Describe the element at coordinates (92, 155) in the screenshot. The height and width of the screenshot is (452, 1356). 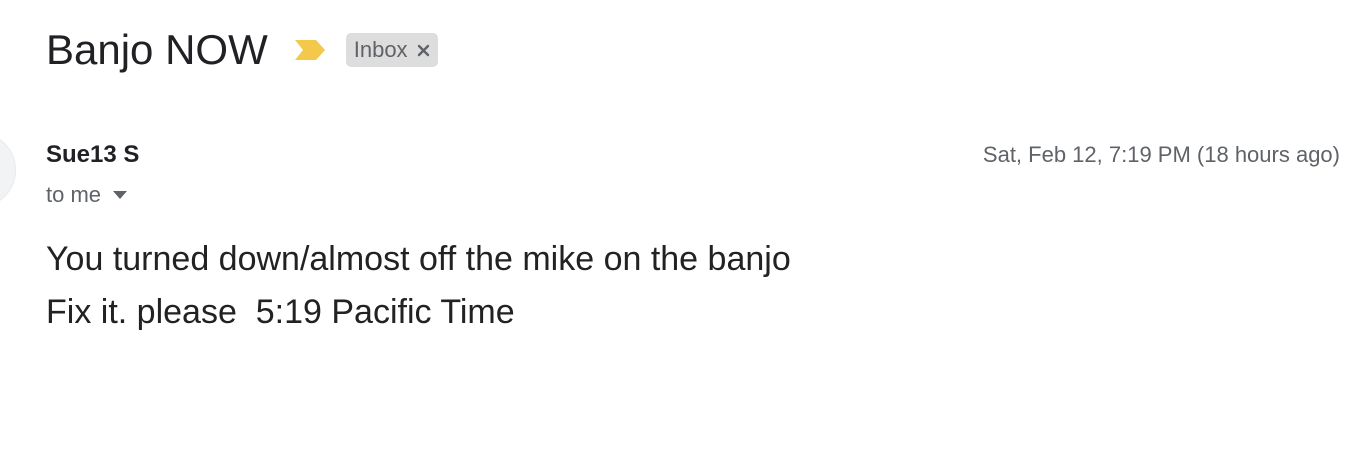
I see `sender-name: Sue13 S` at that location.